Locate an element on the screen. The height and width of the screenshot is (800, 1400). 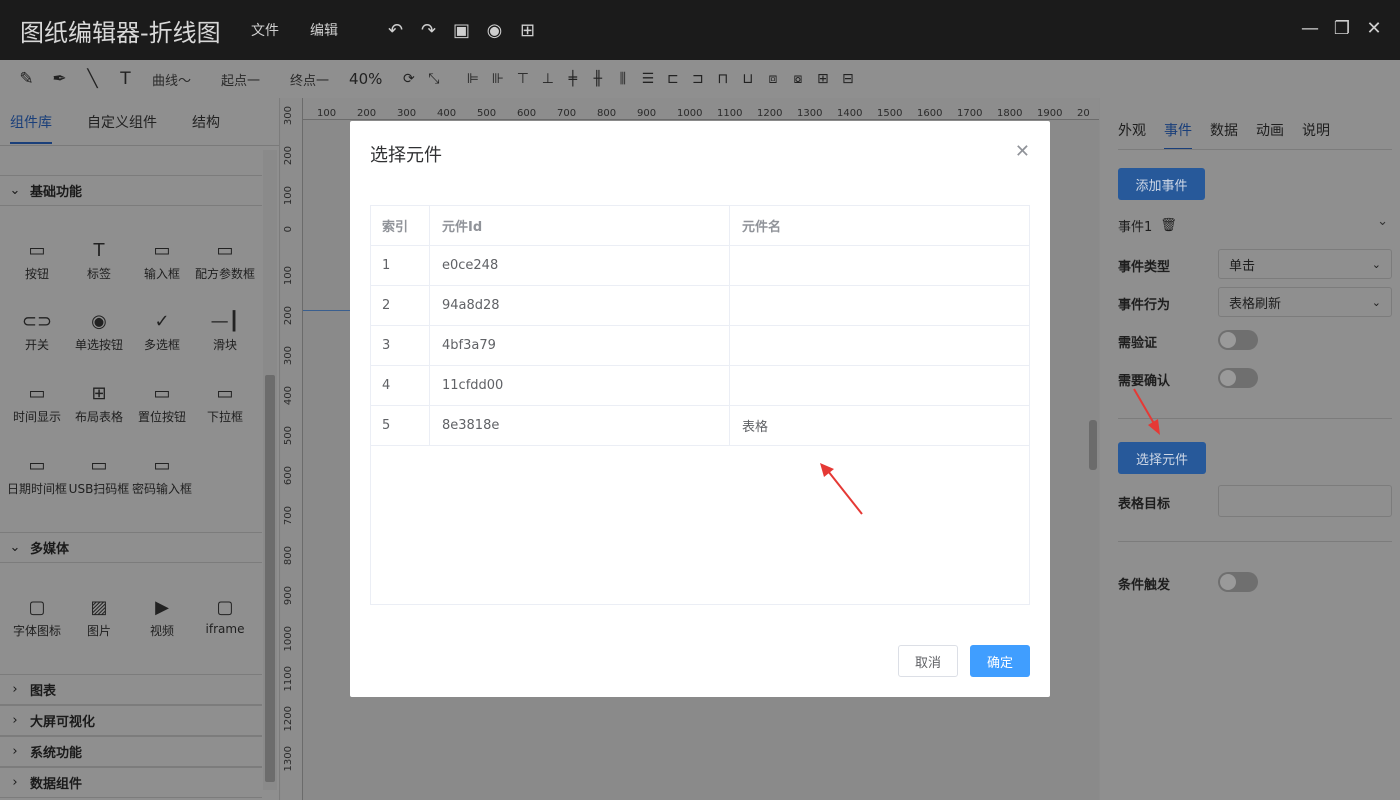
end-point-select: 终点一 is located at coordinates (309, 79).